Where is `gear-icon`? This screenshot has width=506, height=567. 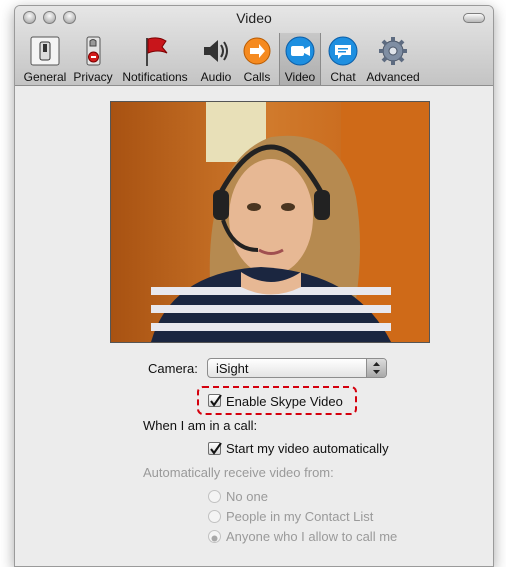
gear-icon is located at coordinates (393, 51).